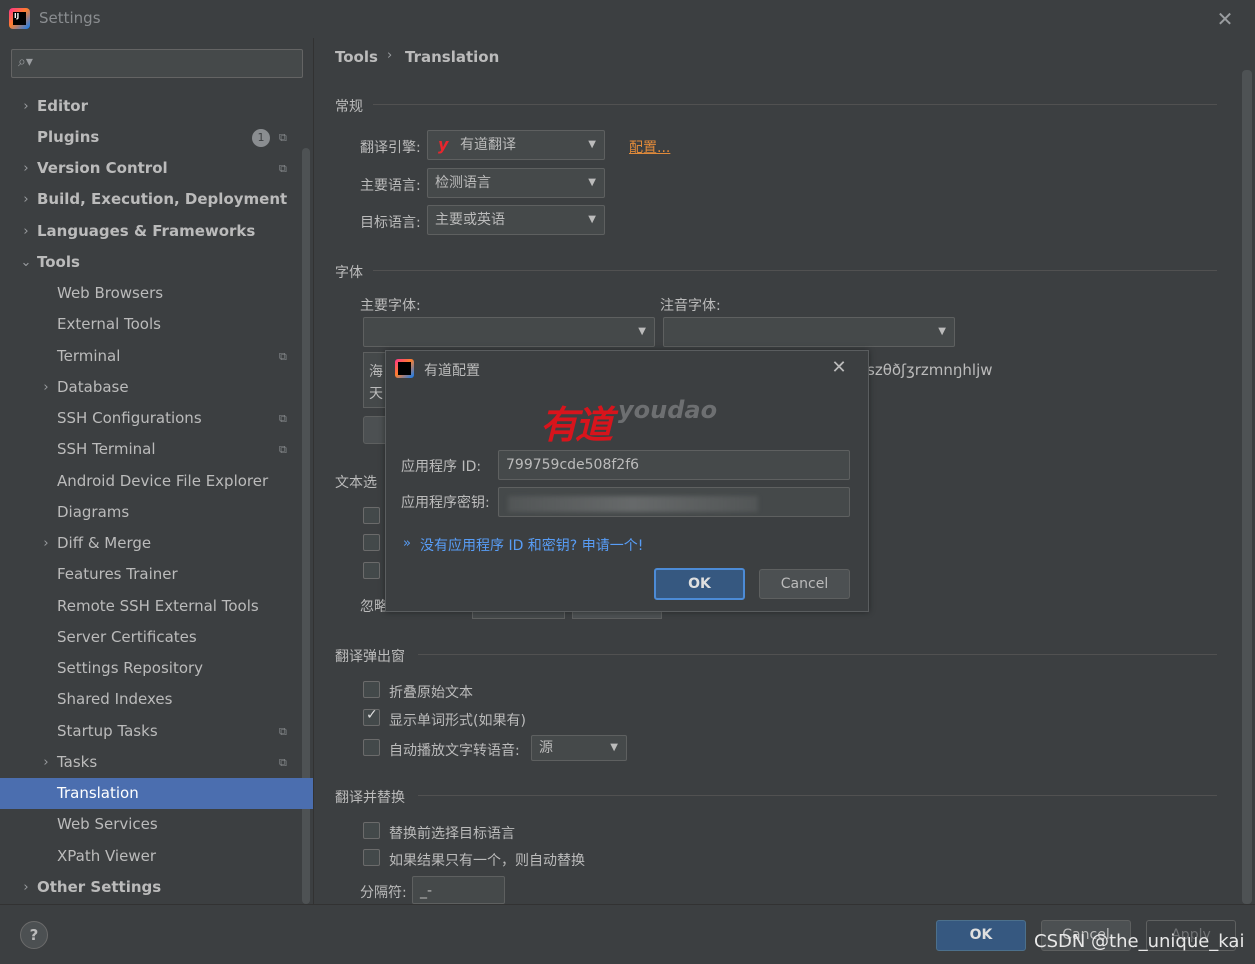  What do you see at coordinates (804, 584) in the screenshot?
I see `dialog-cancel-button: Cancel` at bounding box center [804, 584].